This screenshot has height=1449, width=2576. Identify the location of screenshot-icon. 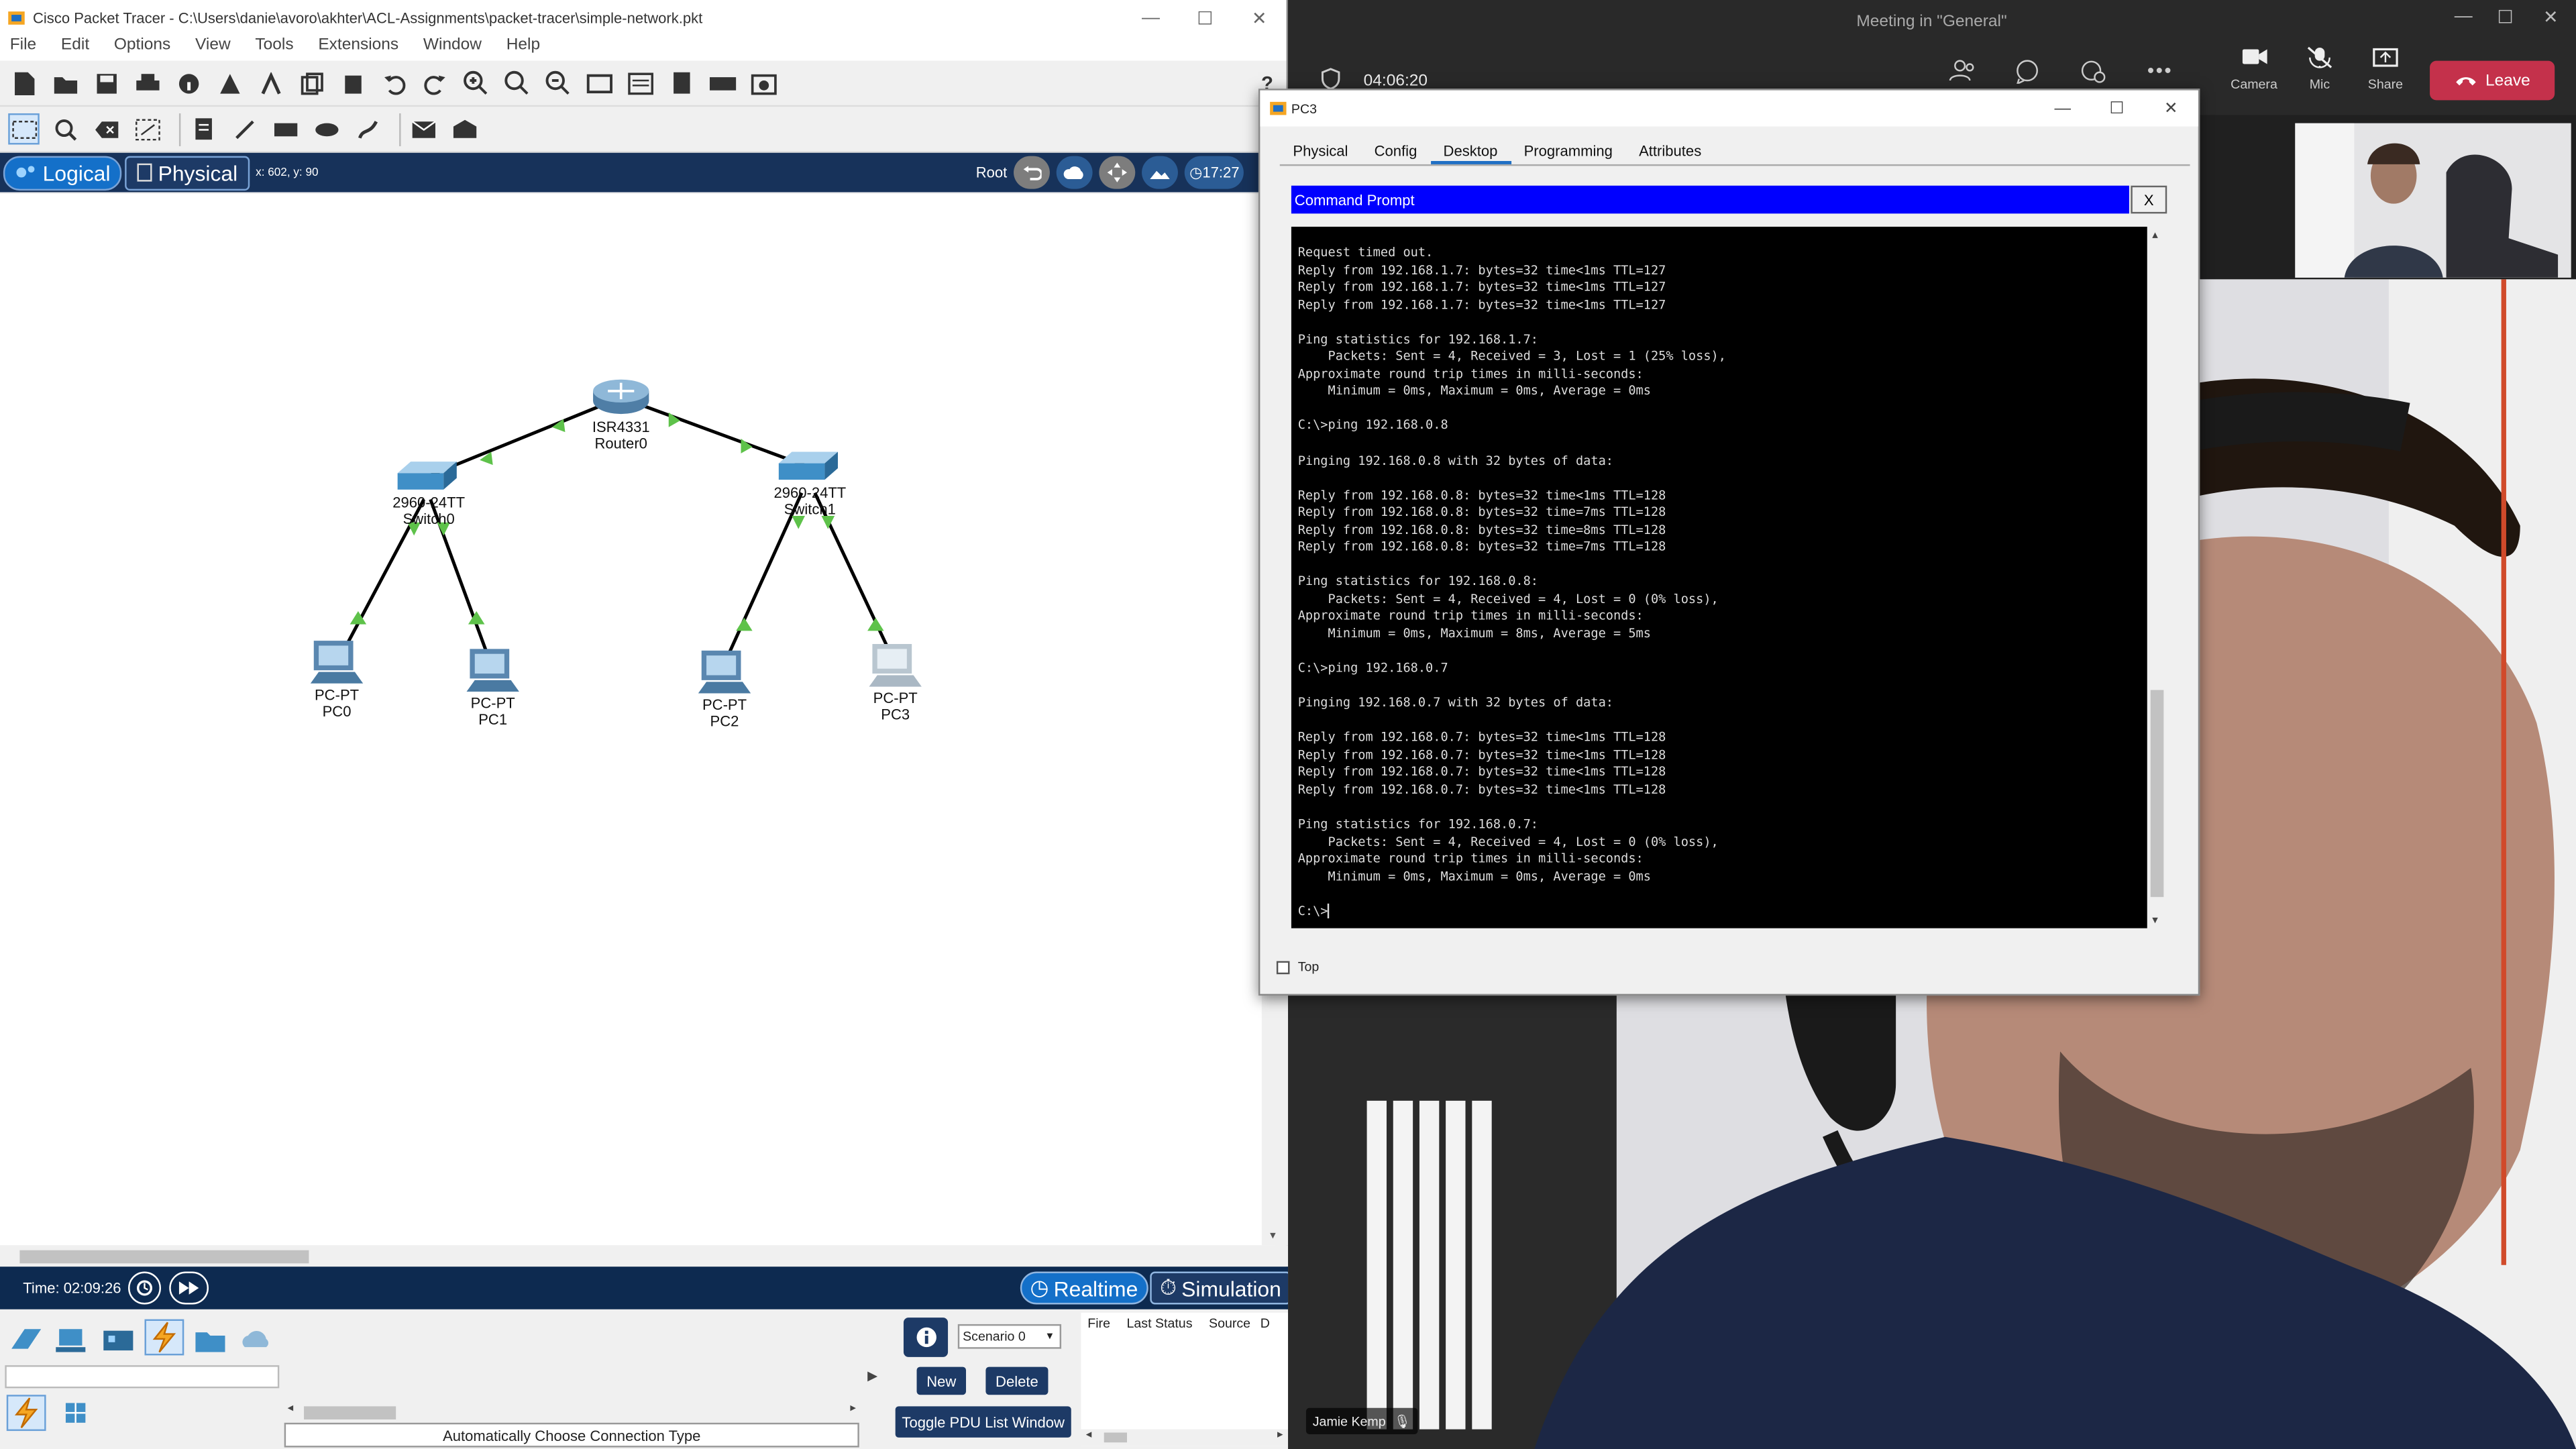
(763, 83).